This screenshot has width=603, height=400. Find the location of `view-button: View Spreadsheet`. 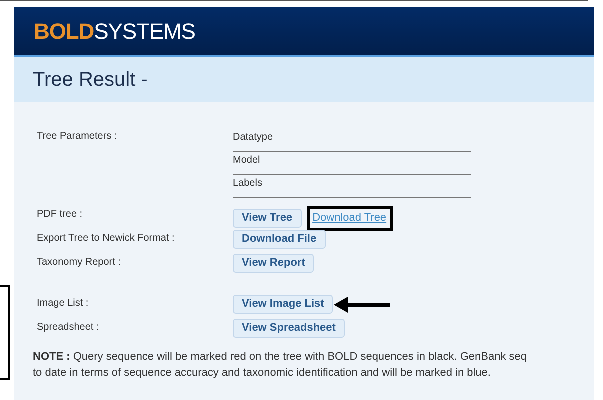

view-button: View Spreadsheet is located at coordinates (289, 328).